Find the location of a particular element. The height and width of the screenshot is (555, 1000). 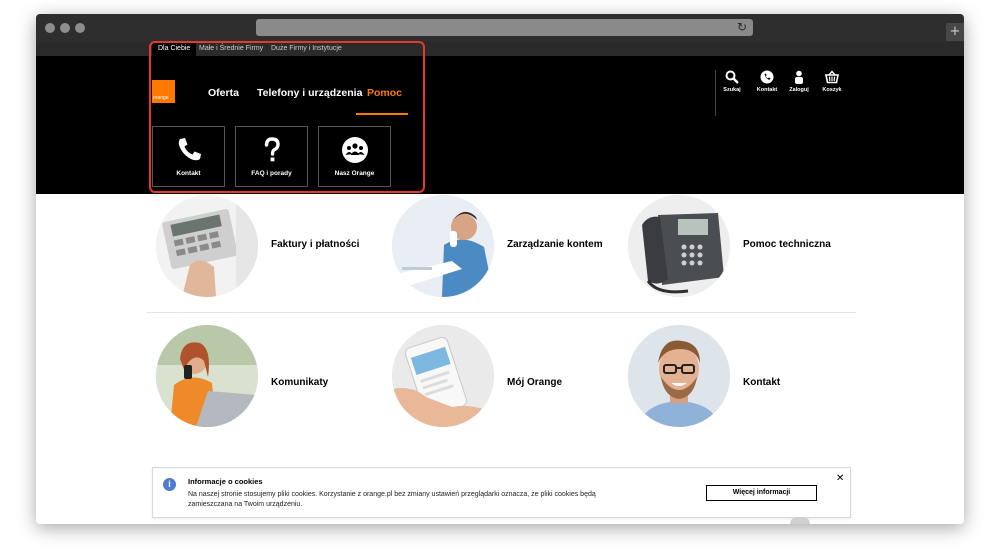

contact-link: Kontakt is located at coordinates (767, 81).